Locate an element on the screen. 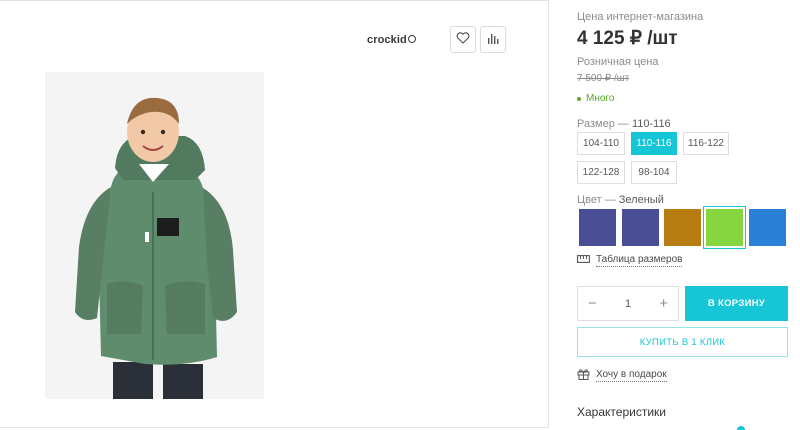  quantity-stepper: − 1 + is located at coordinates (628, 303).